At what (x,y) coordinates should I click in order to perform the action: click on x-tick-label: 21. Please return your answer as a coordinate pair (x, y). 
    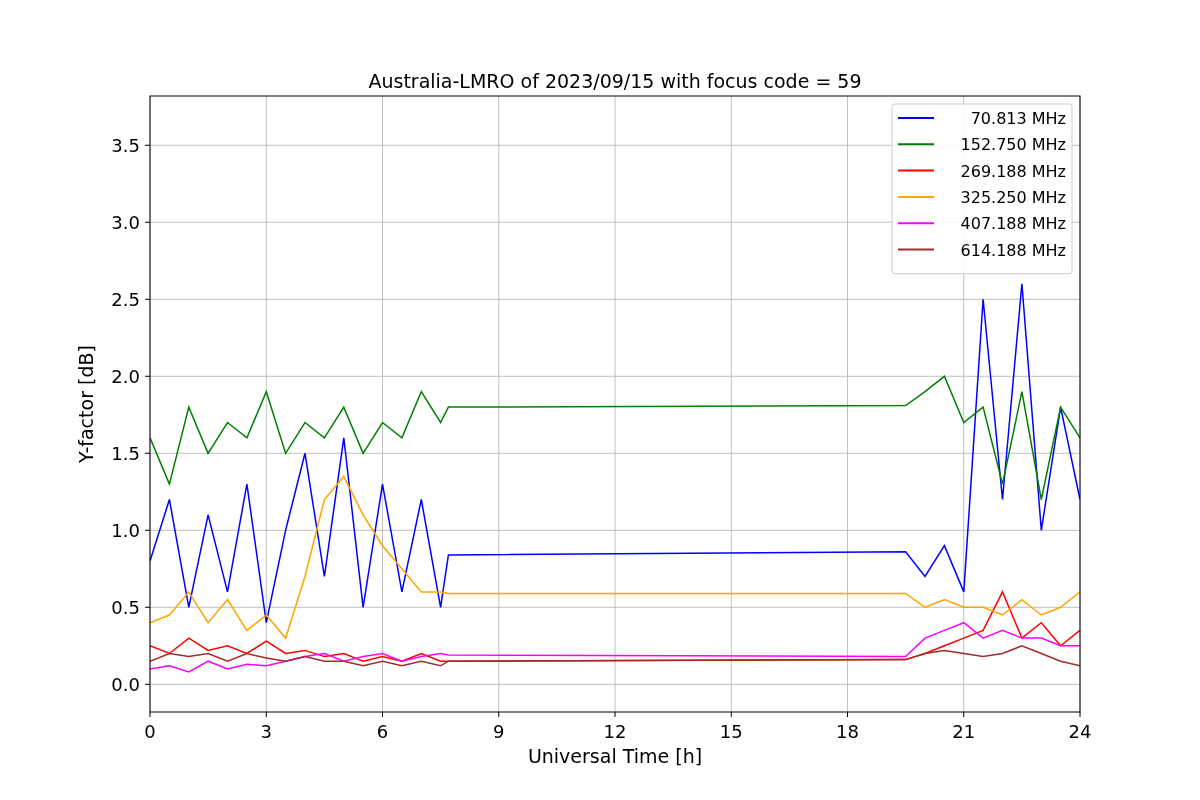
    Looking at the image, I should click on (964, 731).